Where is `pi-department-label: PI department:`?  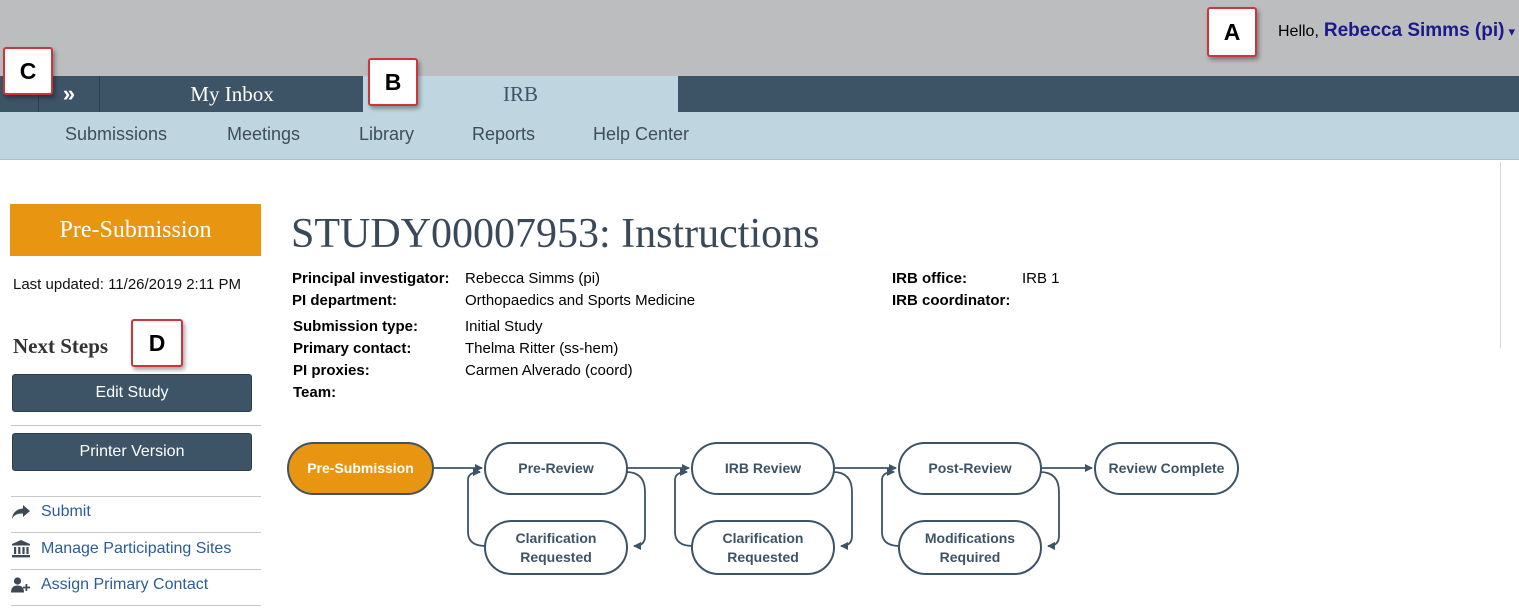
pi-department-label: PI department: is located at coordinates (345, 300).